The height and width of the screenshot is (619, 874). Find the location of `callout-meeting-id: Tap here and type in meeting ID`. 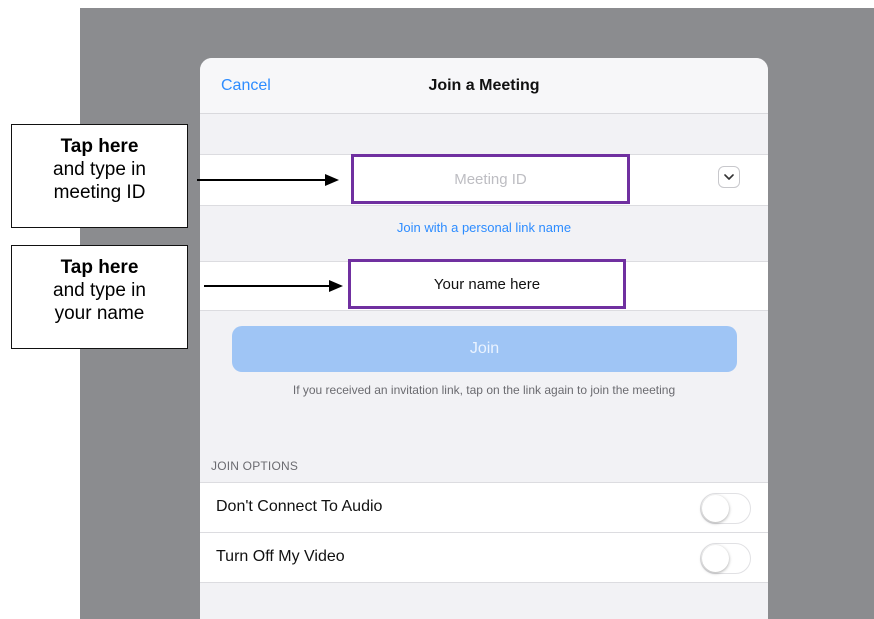

callout-meeting-id: Tap here and type in meeting ID is located at coordinates (99, 176).